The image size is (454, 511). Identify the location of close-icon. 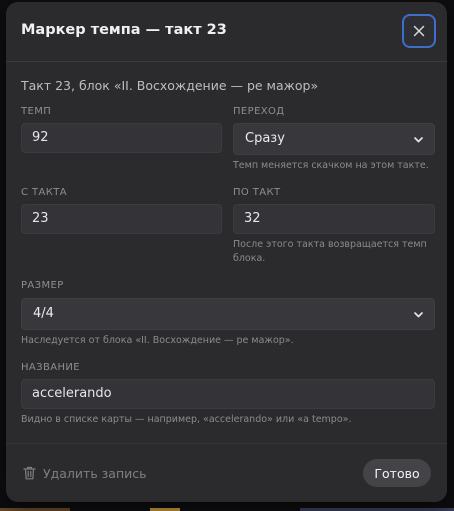
(419, 31).